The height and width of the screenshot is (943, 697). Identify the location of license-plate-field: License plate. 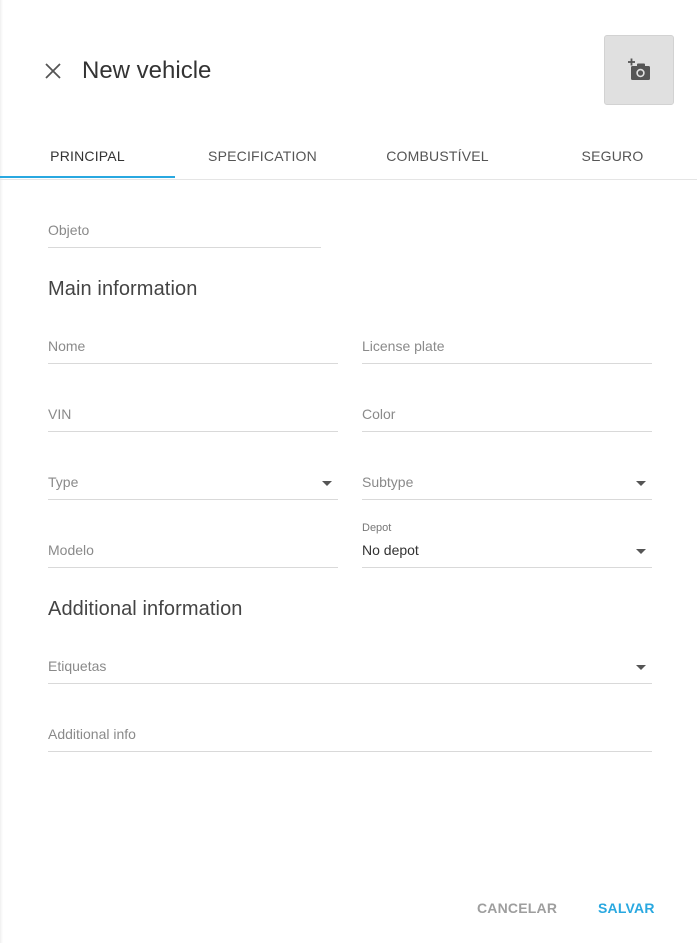
(507, 348).